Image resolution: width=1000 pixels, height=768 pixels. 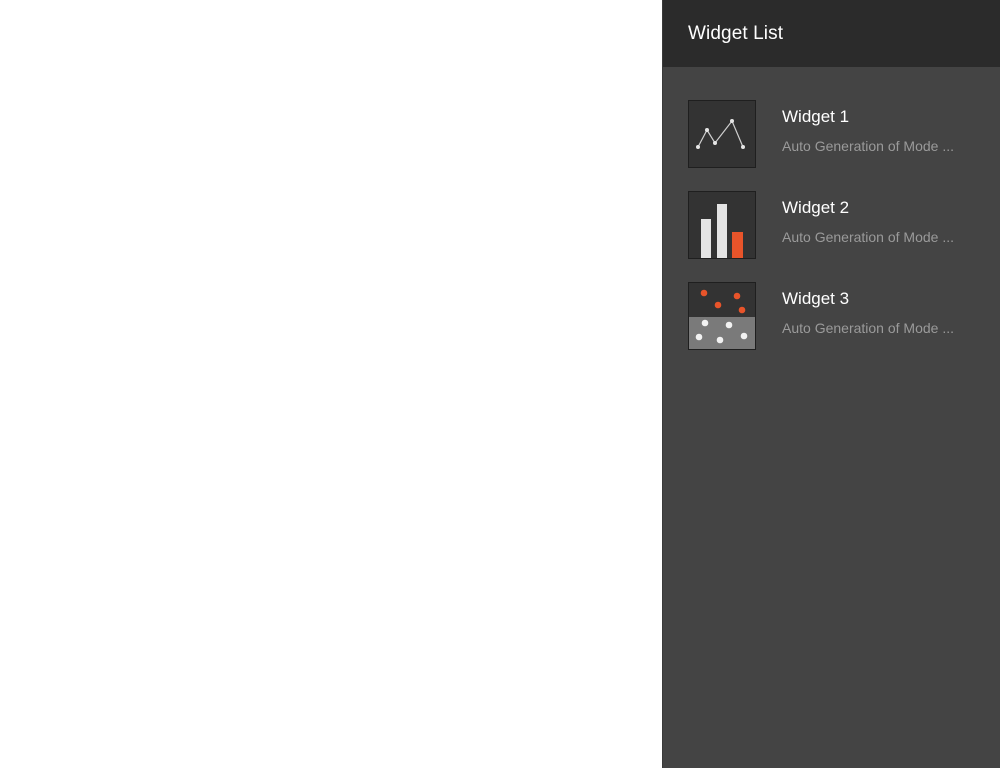 What do you see at coordinates (736, 33) in the screenshot?
I see `panel-title: Widget List` at bounding box center [736, 33].